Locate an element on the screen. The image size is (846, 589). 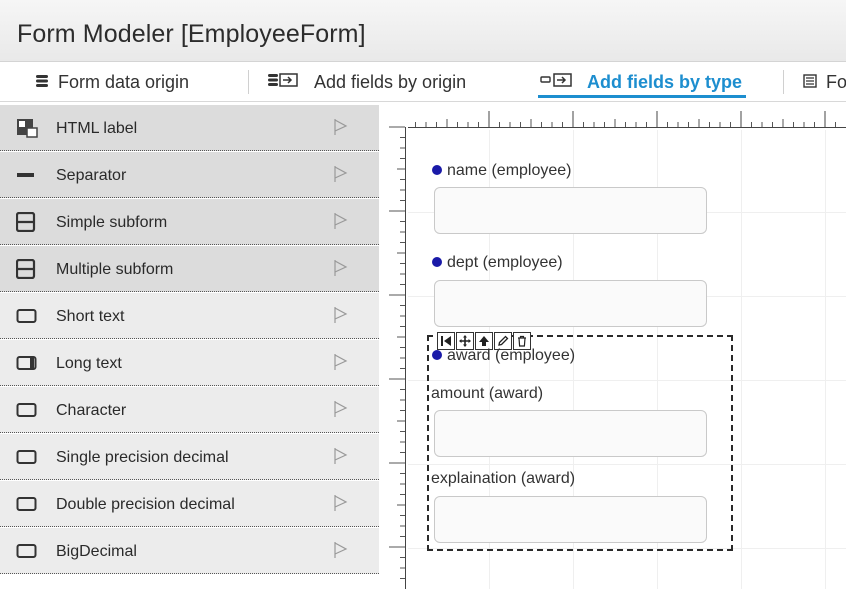
palette-item-separator: Separator is located at coordinates (189, 175).